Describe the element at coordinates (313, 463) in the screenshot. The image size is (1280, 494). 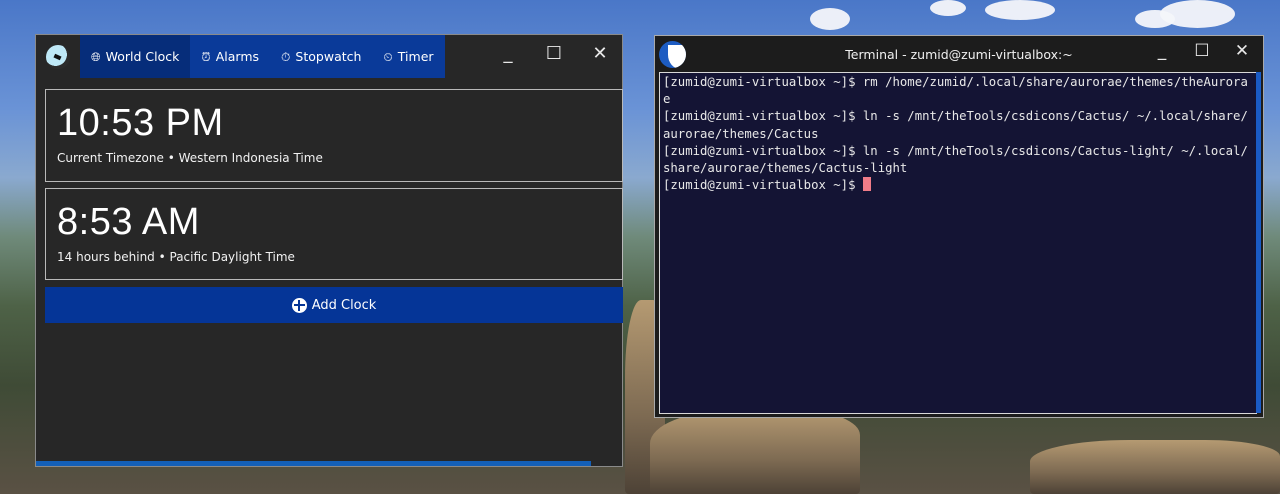
I see `horizontal-scrollbar` at that location.